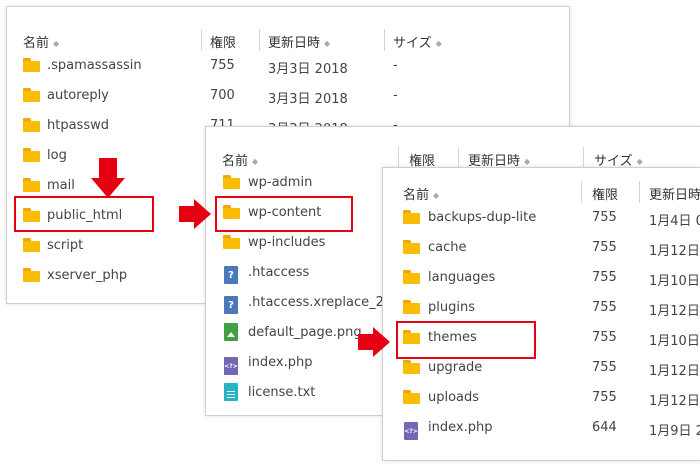 The image size is (700, 467). What do you see at coordinates (305, 332) in the screenshot?
I see `file-name: default_page.png` at bounding box center [305, 332].